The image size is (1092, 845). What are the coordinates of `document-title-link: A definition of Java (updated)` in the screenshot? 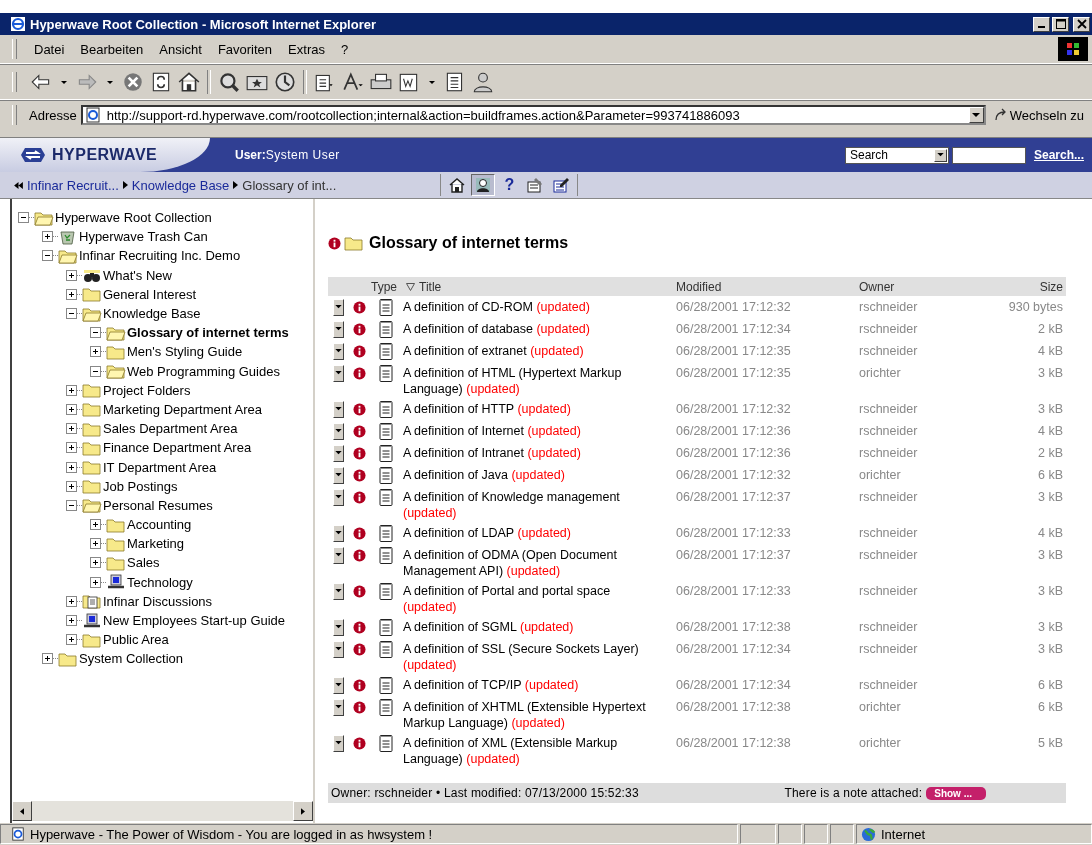 It's located at (538, 474).